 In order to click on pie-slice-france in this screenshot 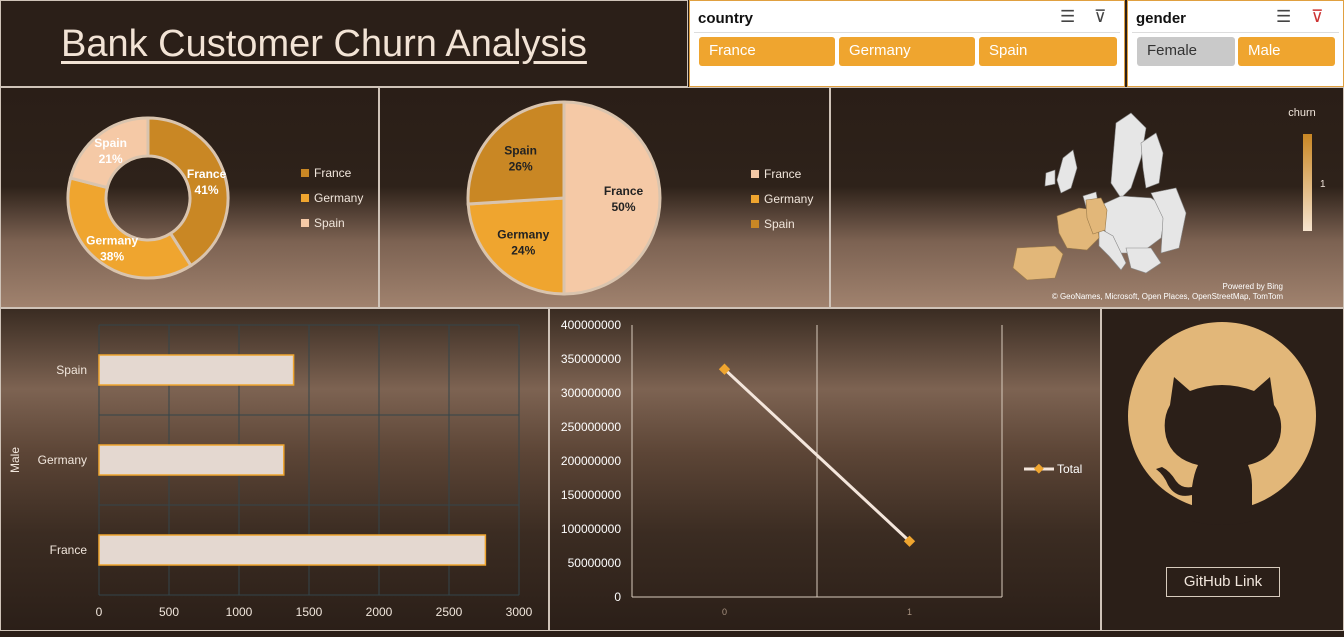, I will do `click(612, 198)`.